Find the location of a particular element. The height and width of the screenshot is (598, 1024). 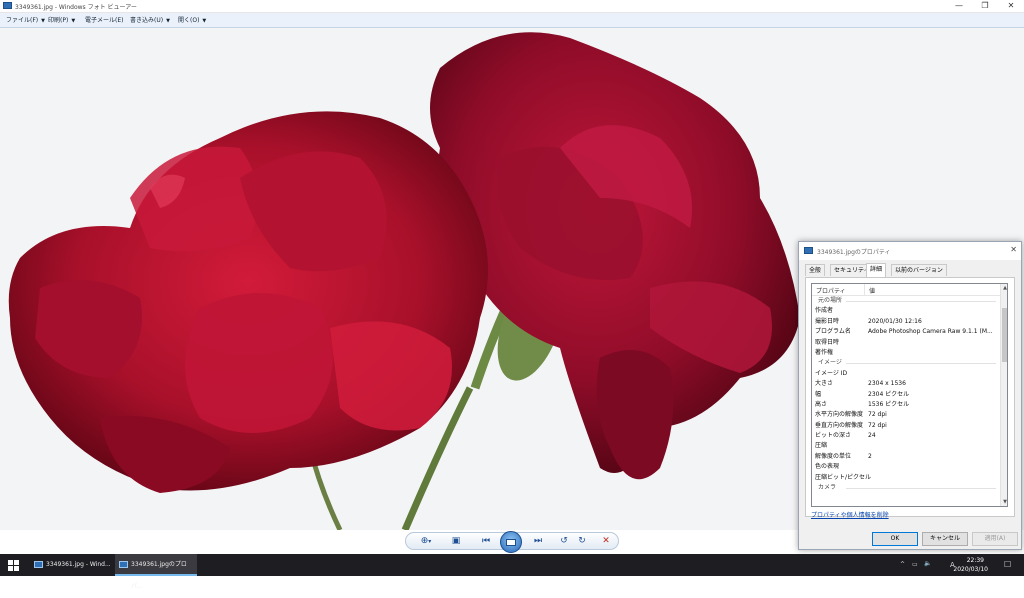

column-separator is located at coordinates (864, 289).